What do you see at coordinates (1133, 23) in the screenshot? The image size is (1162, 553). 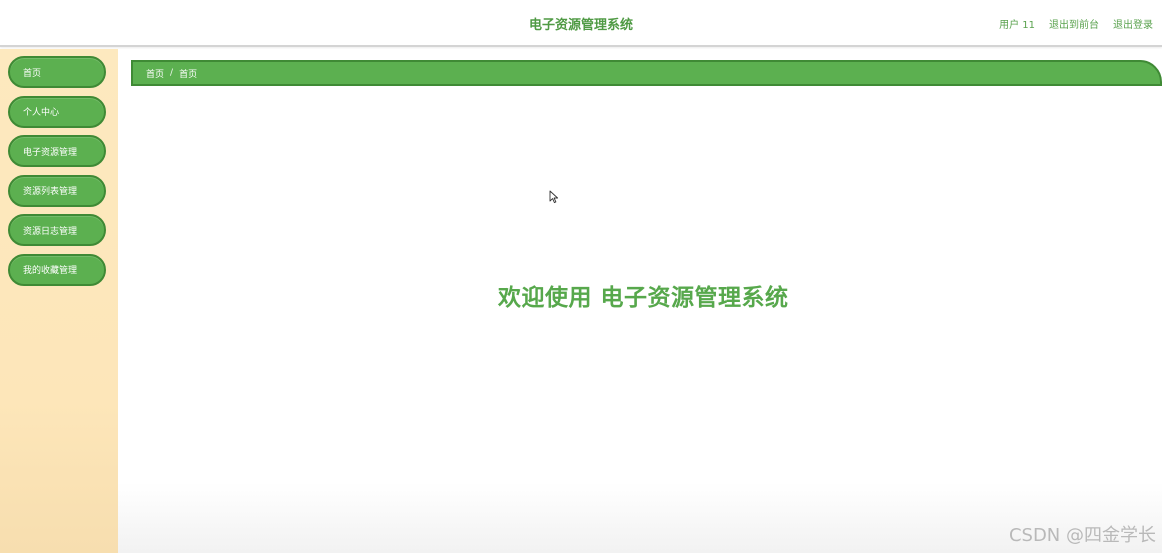 I see `logout-link: 退出登录` at bounding box center [1133, 23].